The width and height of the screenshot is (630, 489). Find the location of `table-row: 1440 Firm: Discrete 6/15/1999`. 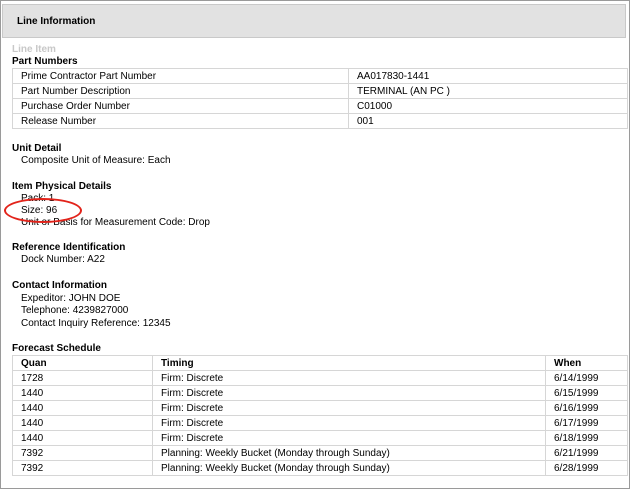

table-row: 1440 Firm: Discrete 6/15/1999 is located at coordinates (320, 393).